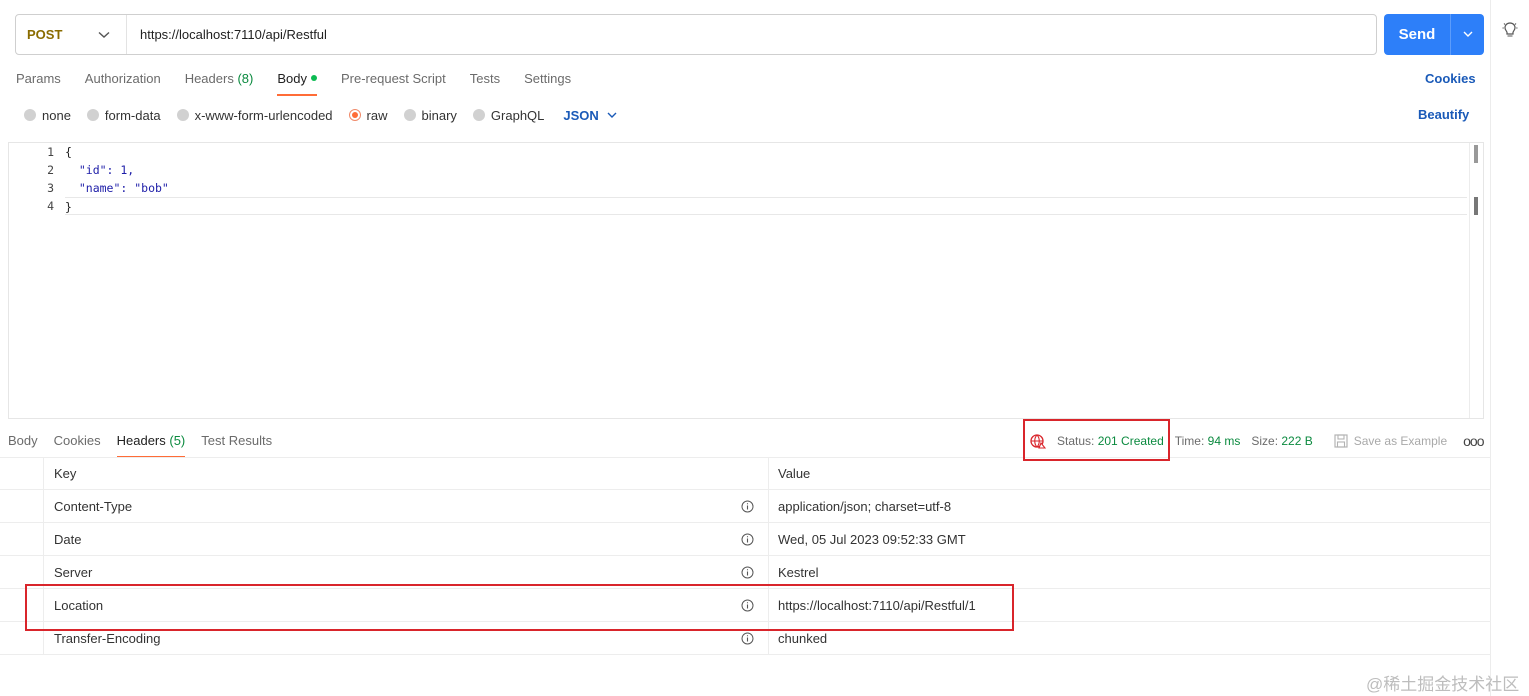  I want to click on size-label: Size:, so click(1265, 441).